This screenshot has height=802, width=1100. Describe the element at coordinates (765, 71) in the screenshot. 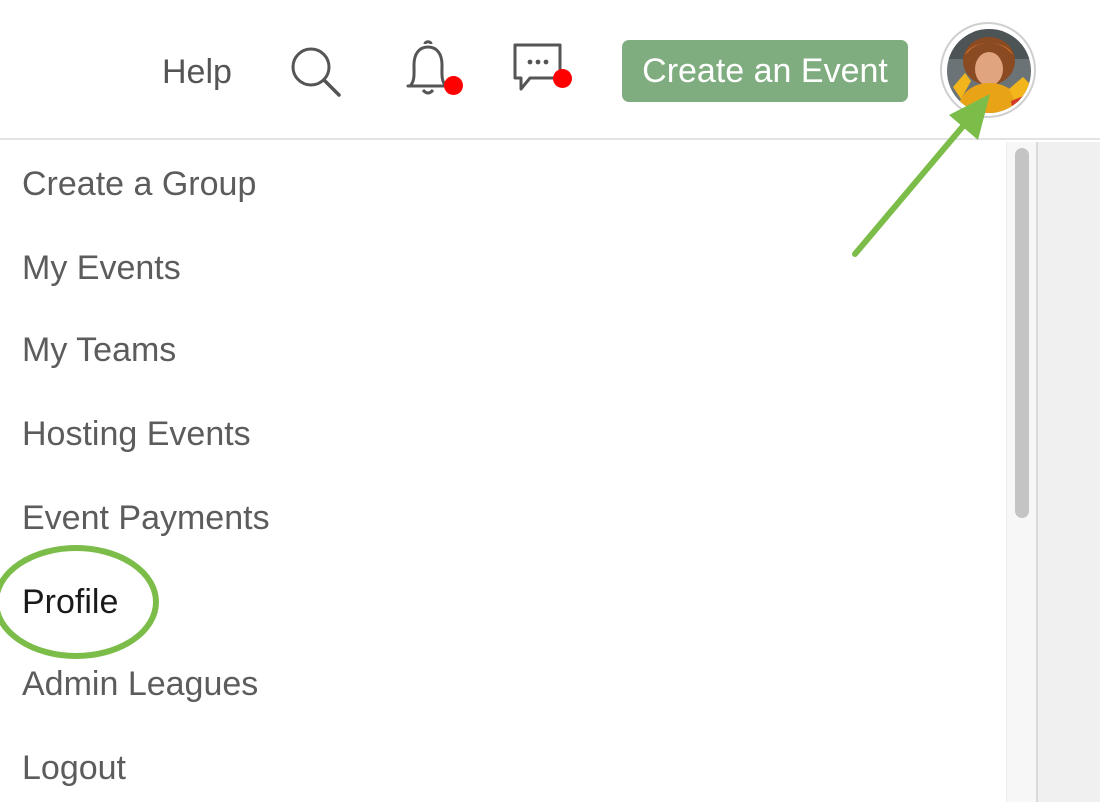

I see `create-event-button: Create an Event` at that location.